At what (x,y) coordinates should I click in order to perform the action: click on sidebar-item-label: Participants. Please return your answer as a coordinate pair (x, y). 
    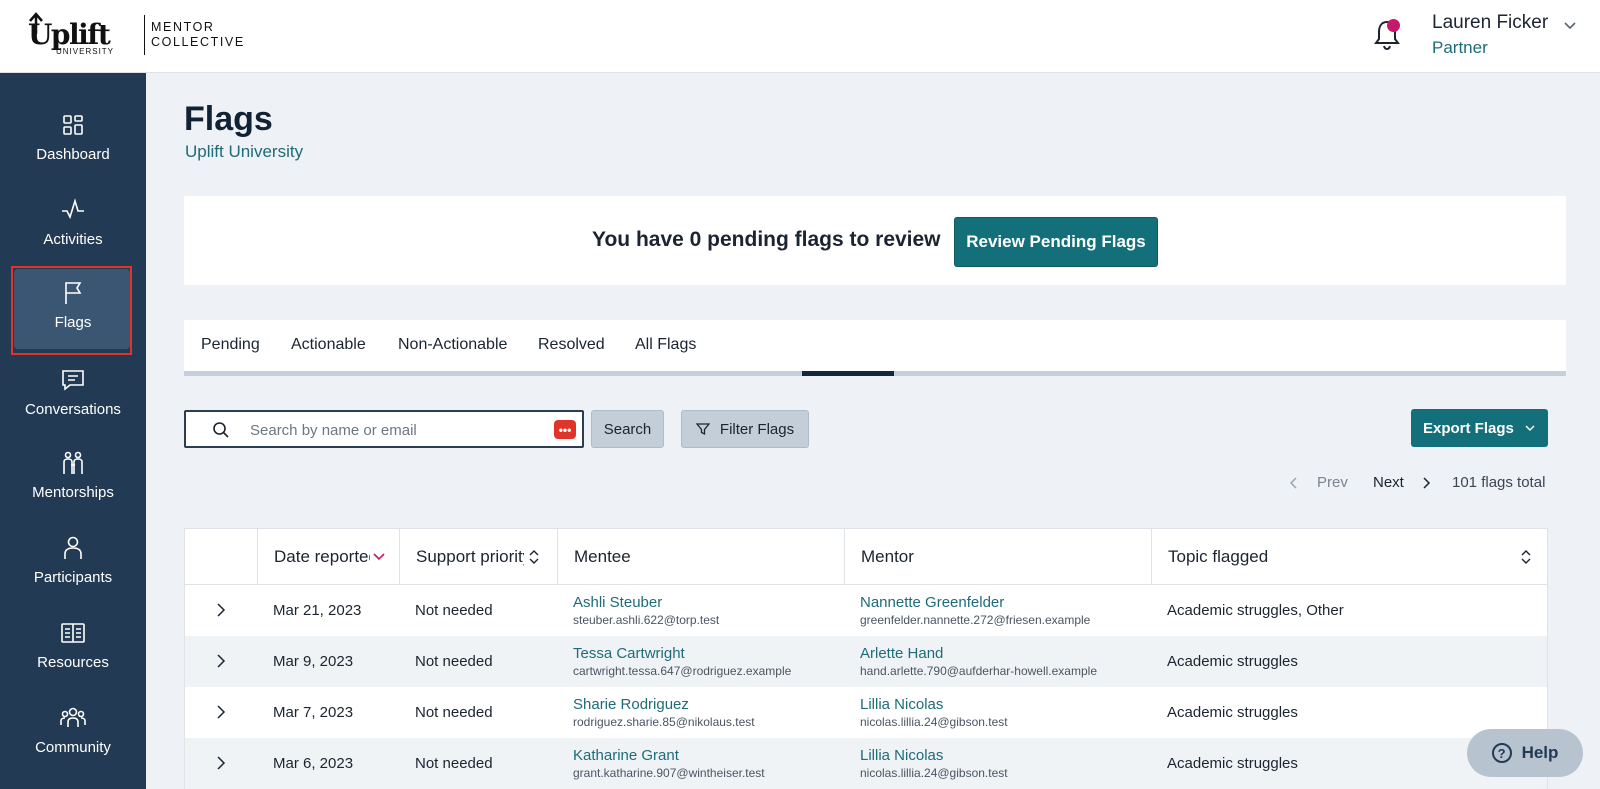
    Looking at the image, I should click on (73, 577).